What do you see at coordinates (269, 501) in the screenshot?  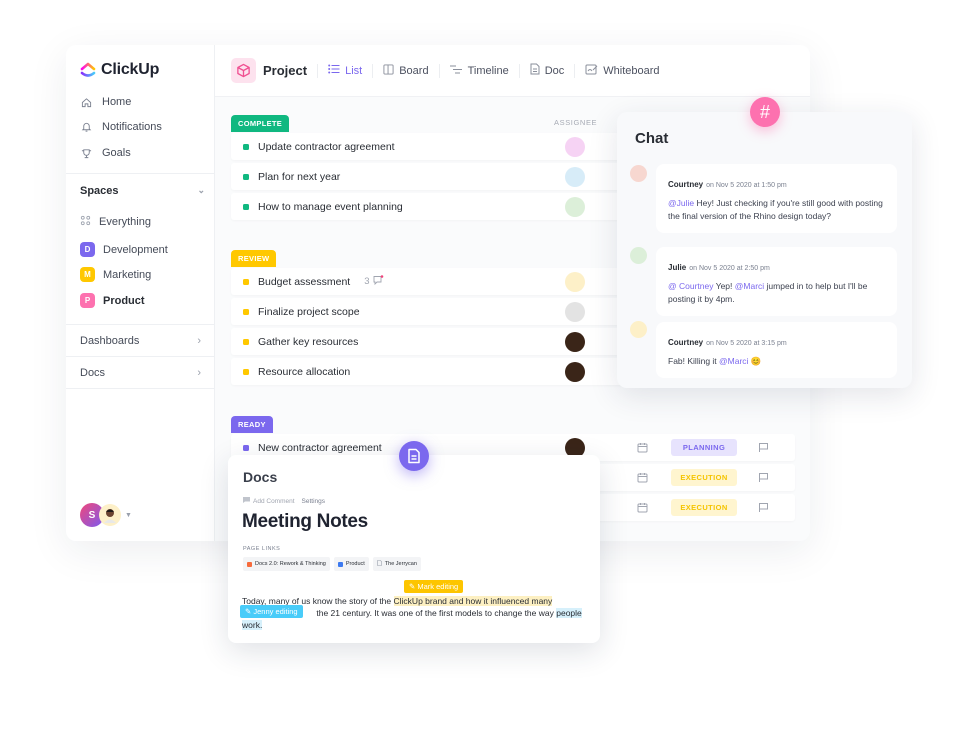 I see `add-comment-button: Add Comment` at bounding box center [269, 501].